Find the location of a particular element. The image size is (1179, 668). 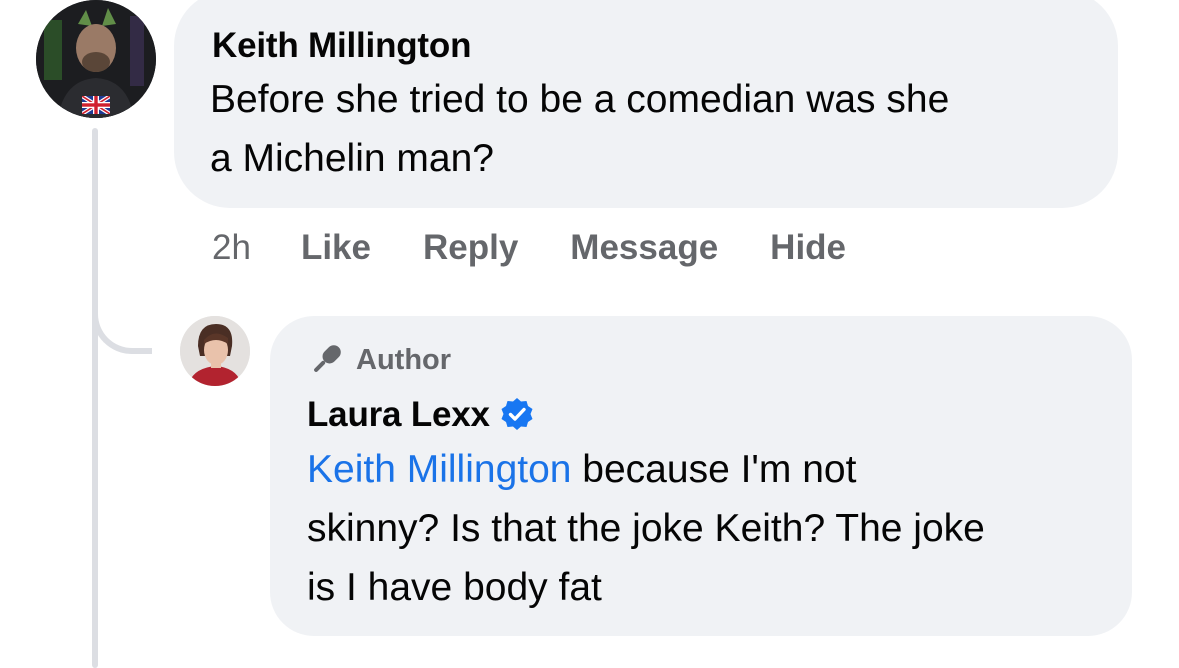

avatar-laura is located at coordinates (215, 351).